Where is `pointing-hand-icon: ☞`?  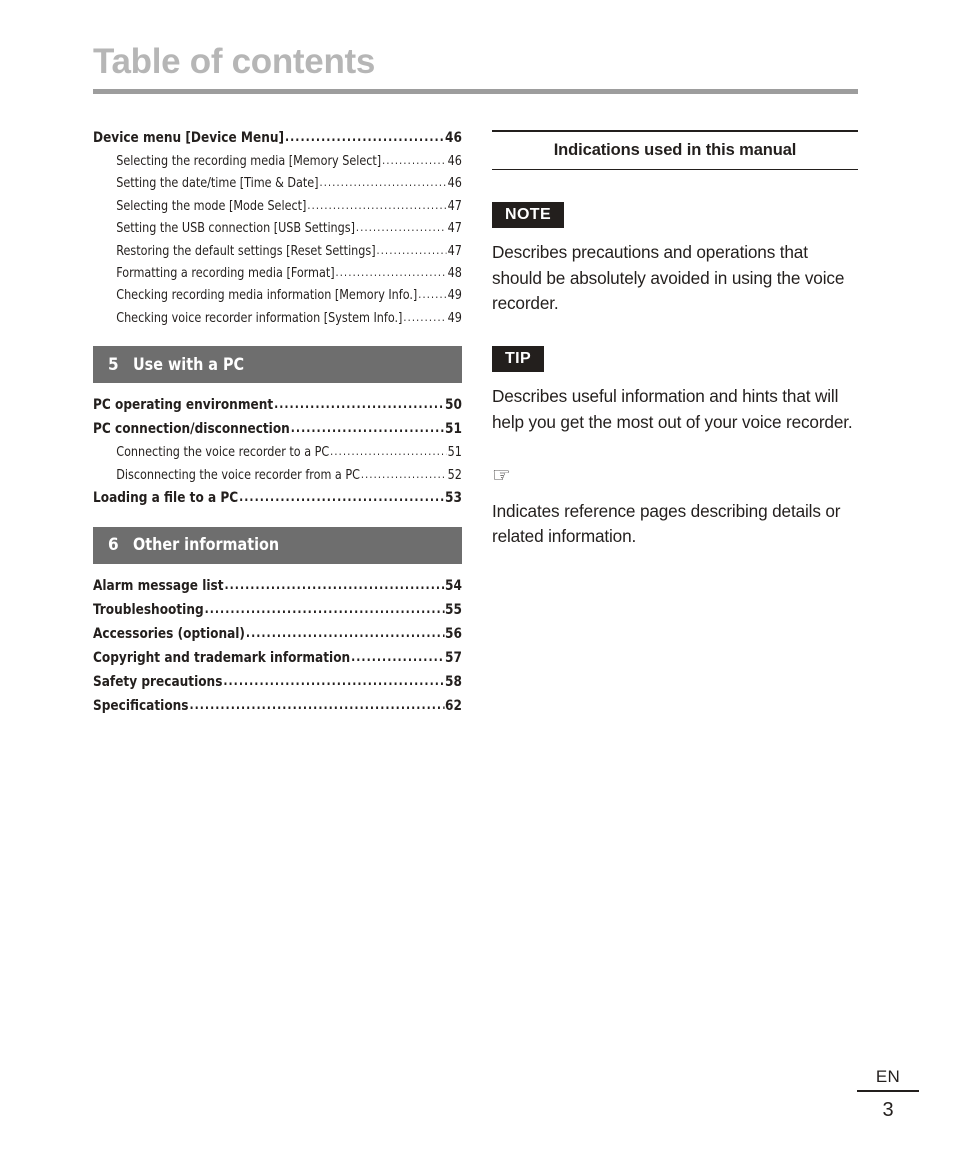 pointing-hand-icon: ☞ is located at coordinates (501, 476).